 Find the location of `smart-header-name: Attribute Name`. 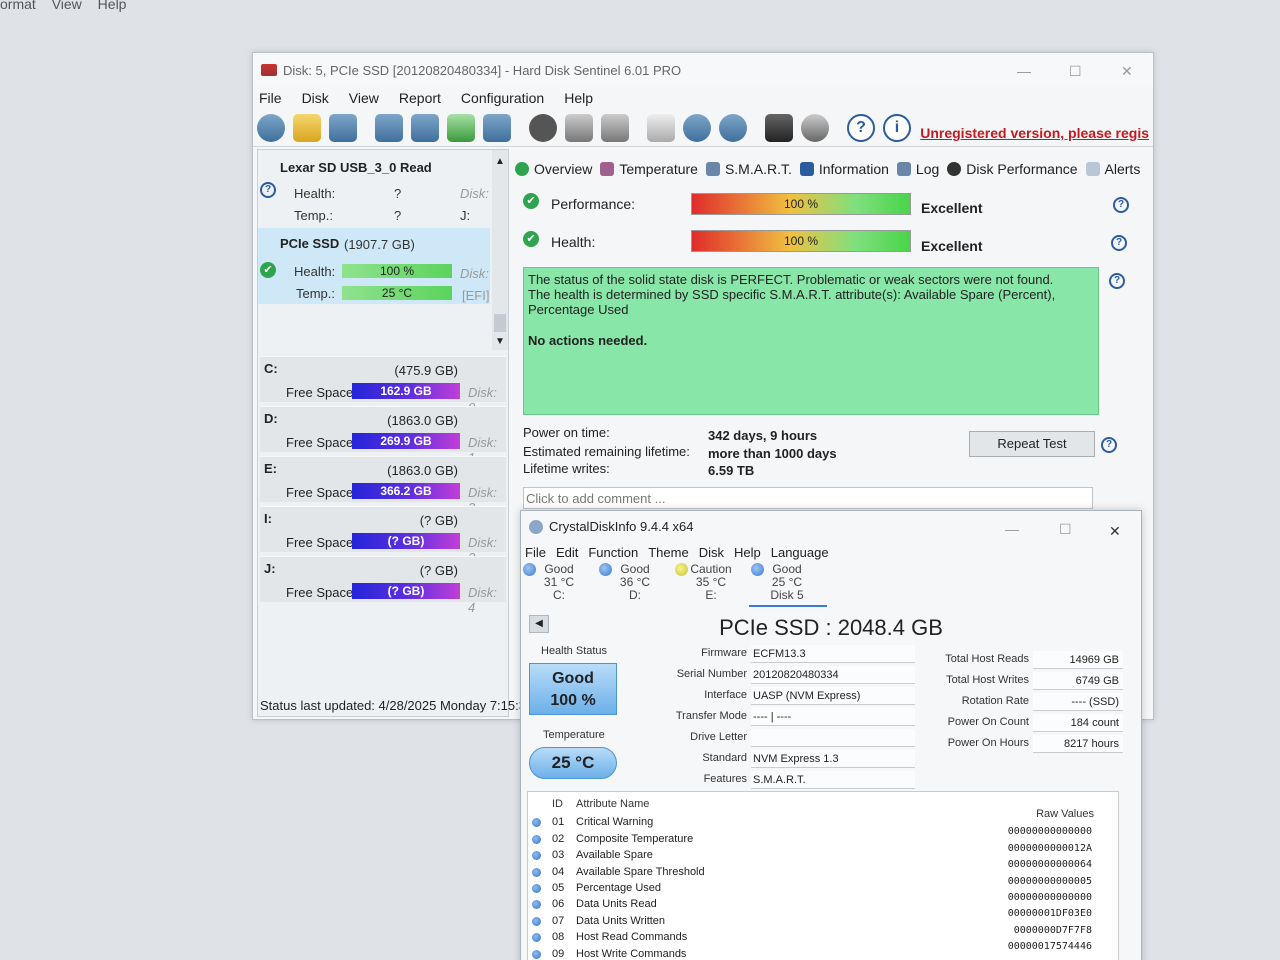

smart-header-name: Attribute Name is located at coordinates (612, 804).